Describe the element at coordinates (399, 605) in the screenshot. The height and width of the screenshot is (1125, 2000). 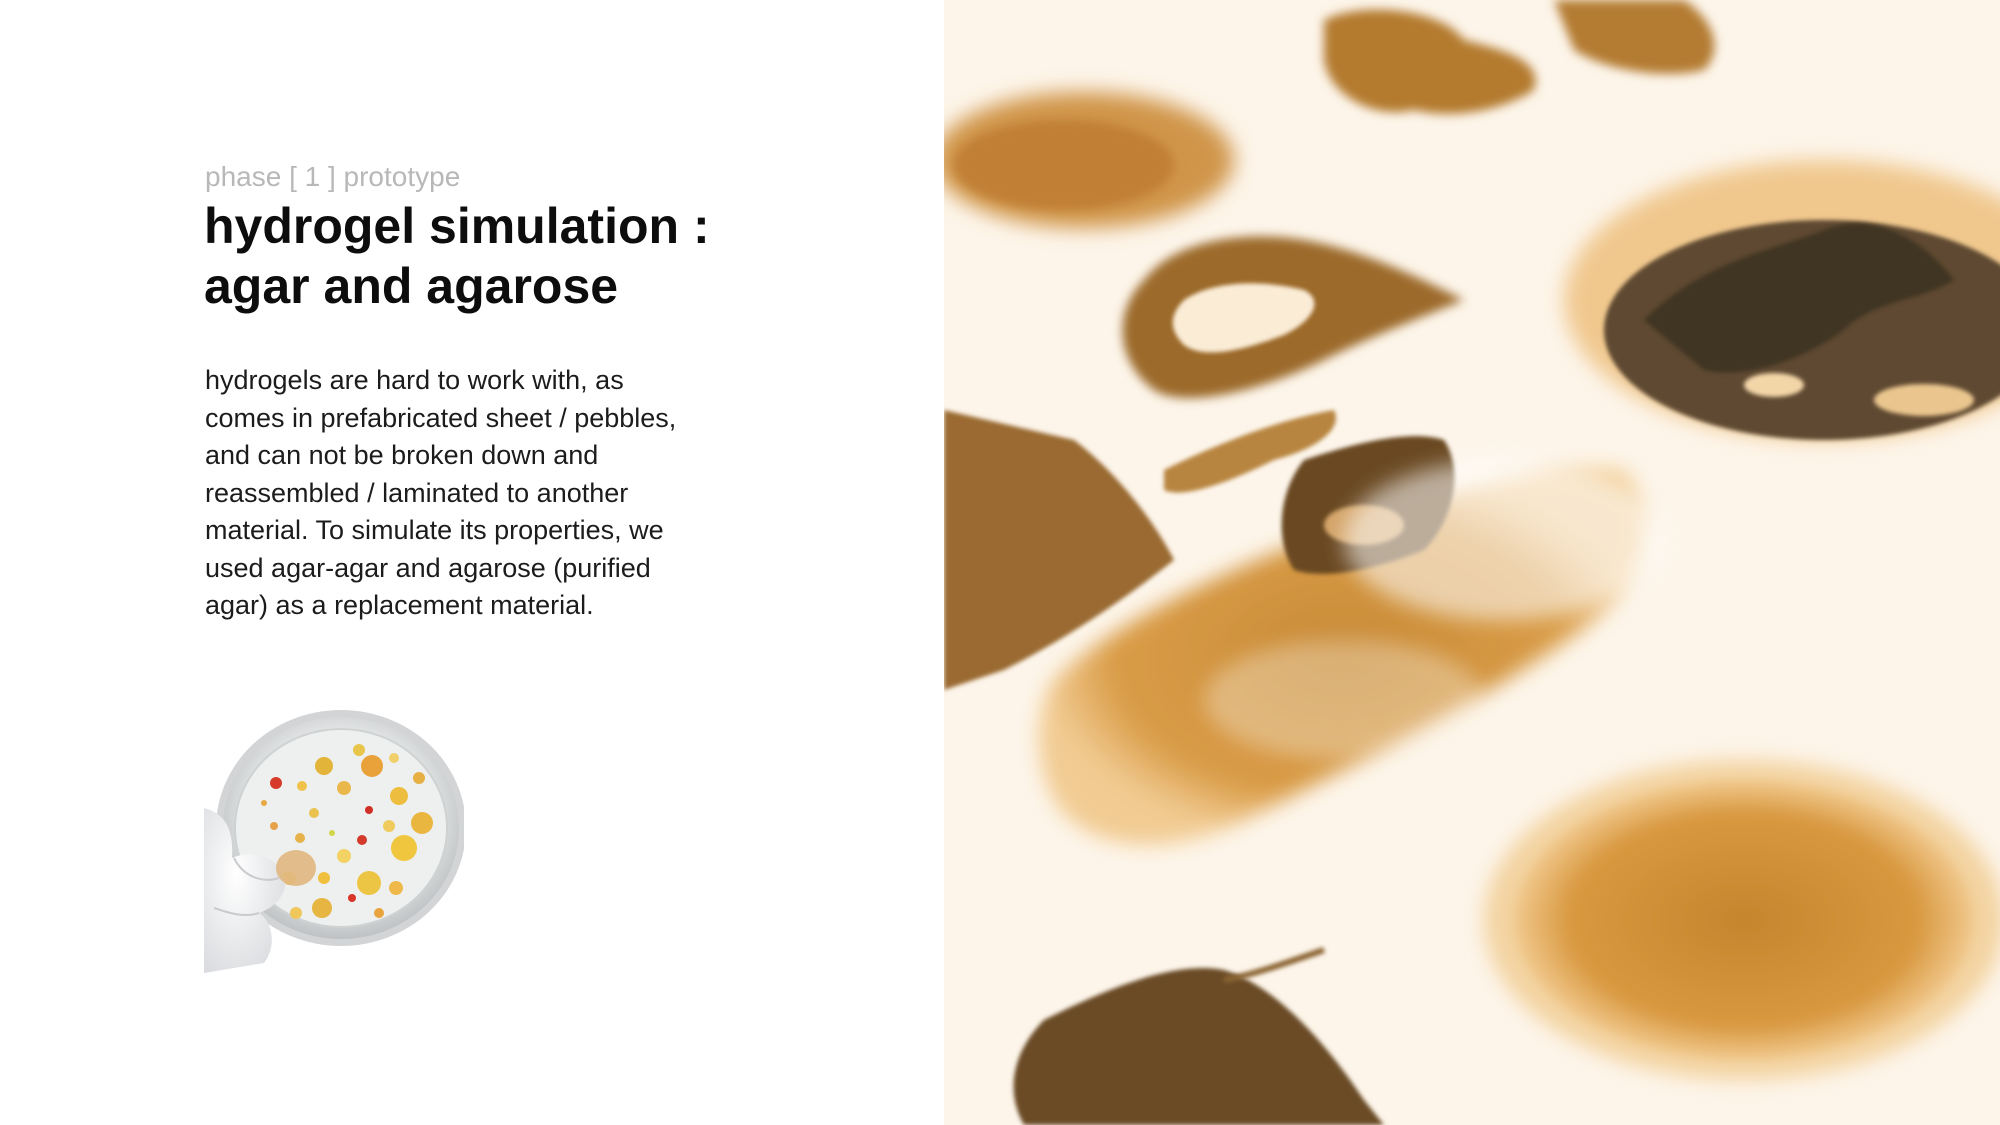
I see `body-line: agar) as a replacement material.` at that location.